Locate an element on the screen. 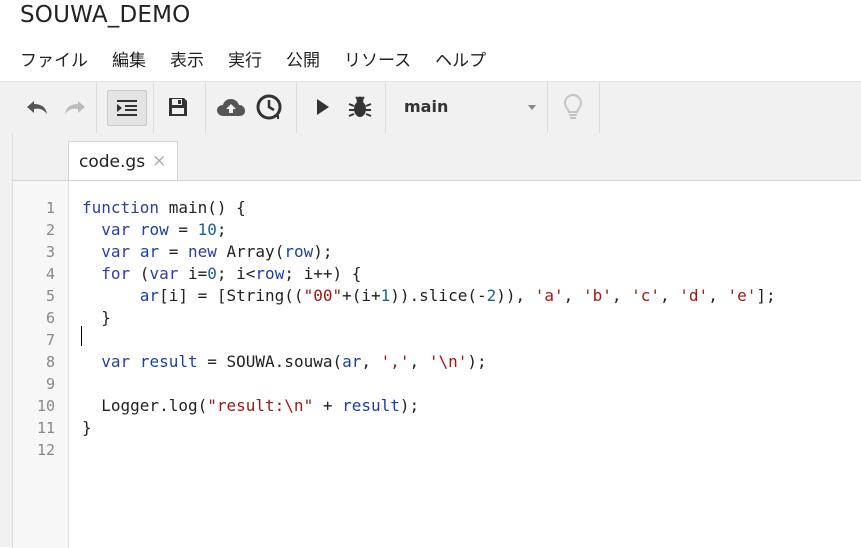 The image size is (861, 548). clock-icon is located at coordinates (269, 107).